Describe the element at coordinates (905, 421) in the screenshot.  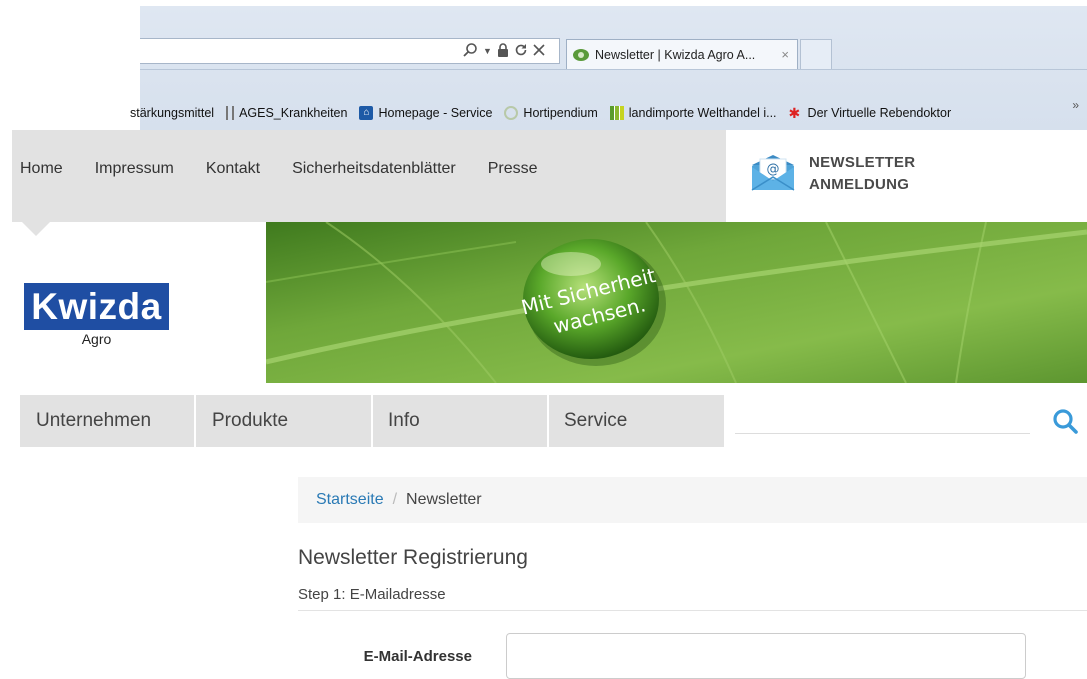
I see `site-search-area` at that location.